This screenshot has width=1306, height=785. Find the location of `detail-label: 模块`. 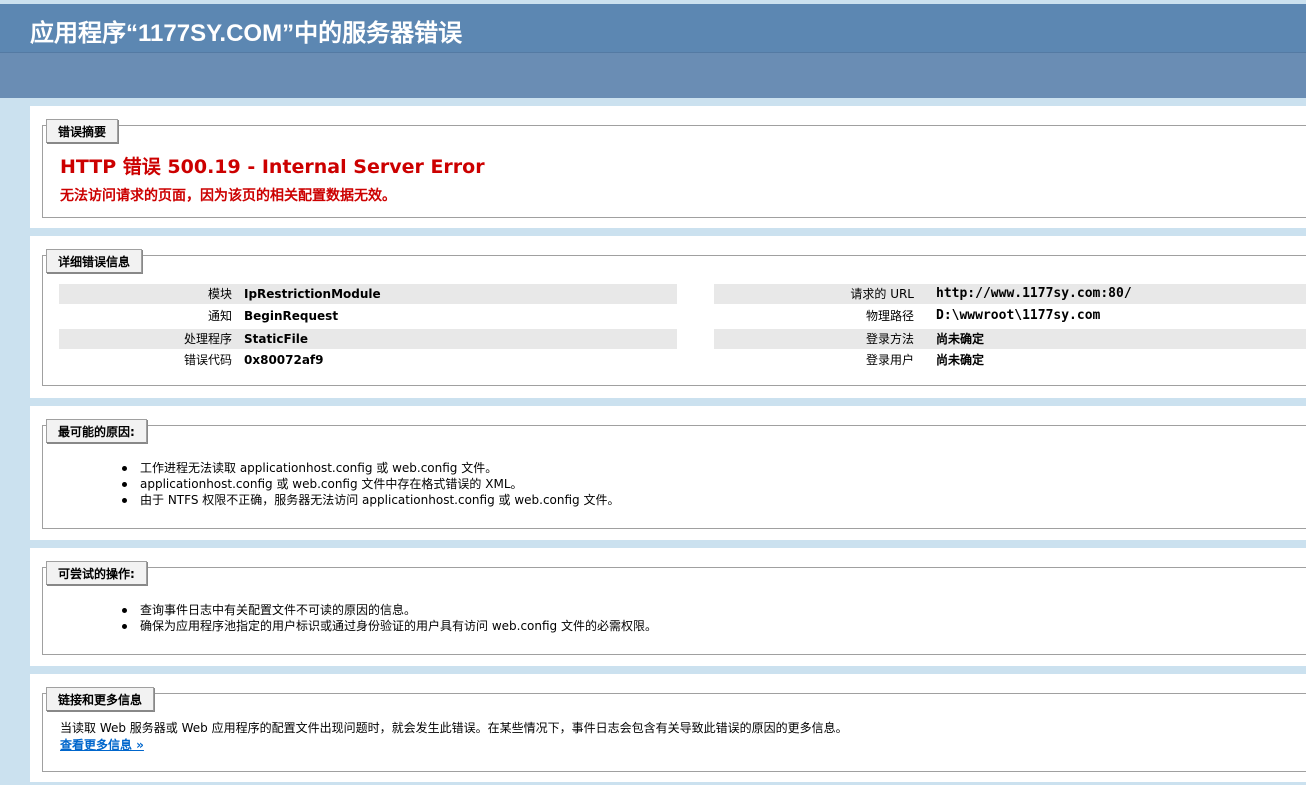

detail-label: 模块 is located at coordinates (219, 294).